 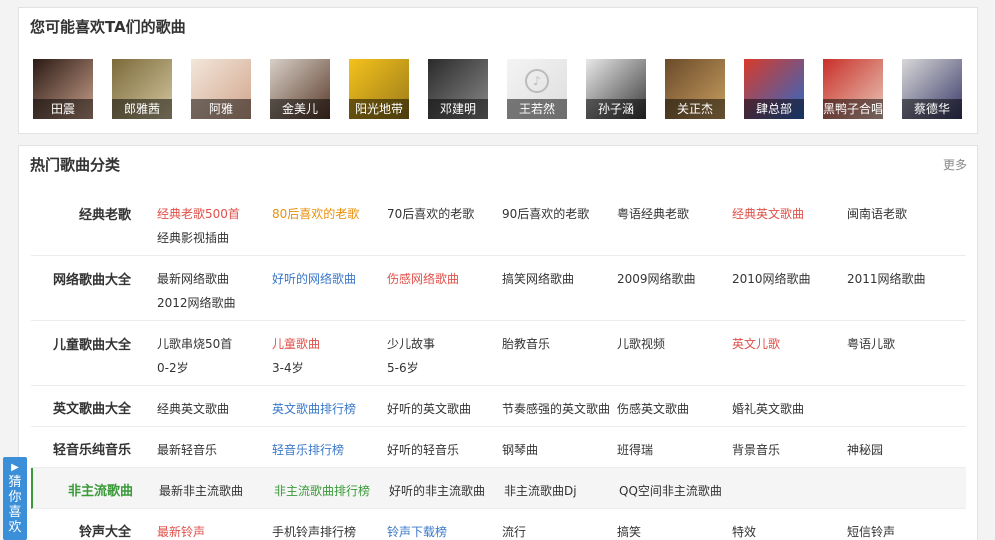 I want to click on category-link: 儿歌视频, so click(x=674, y=343).